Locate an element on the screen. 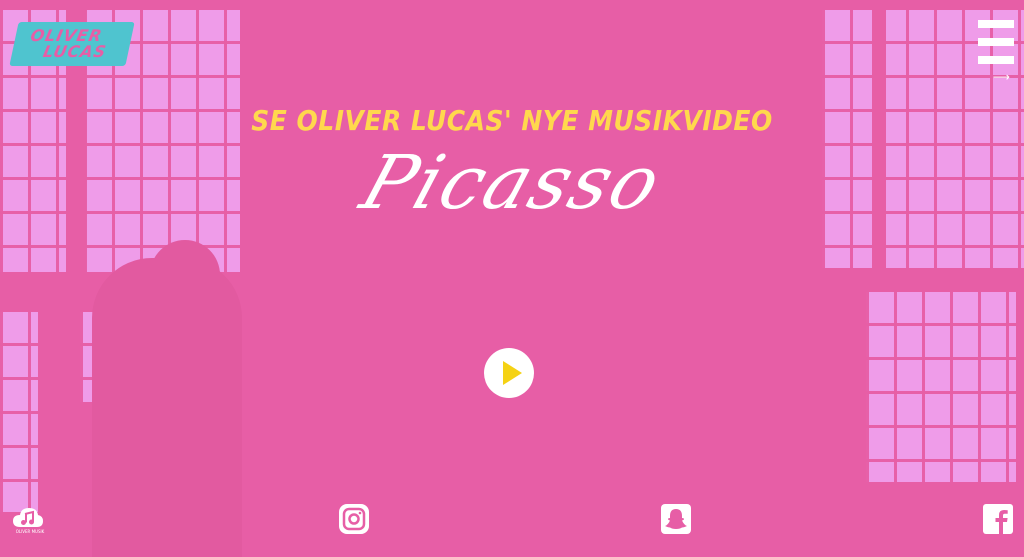  snapchat-icon is located at coordinates (676, 519).